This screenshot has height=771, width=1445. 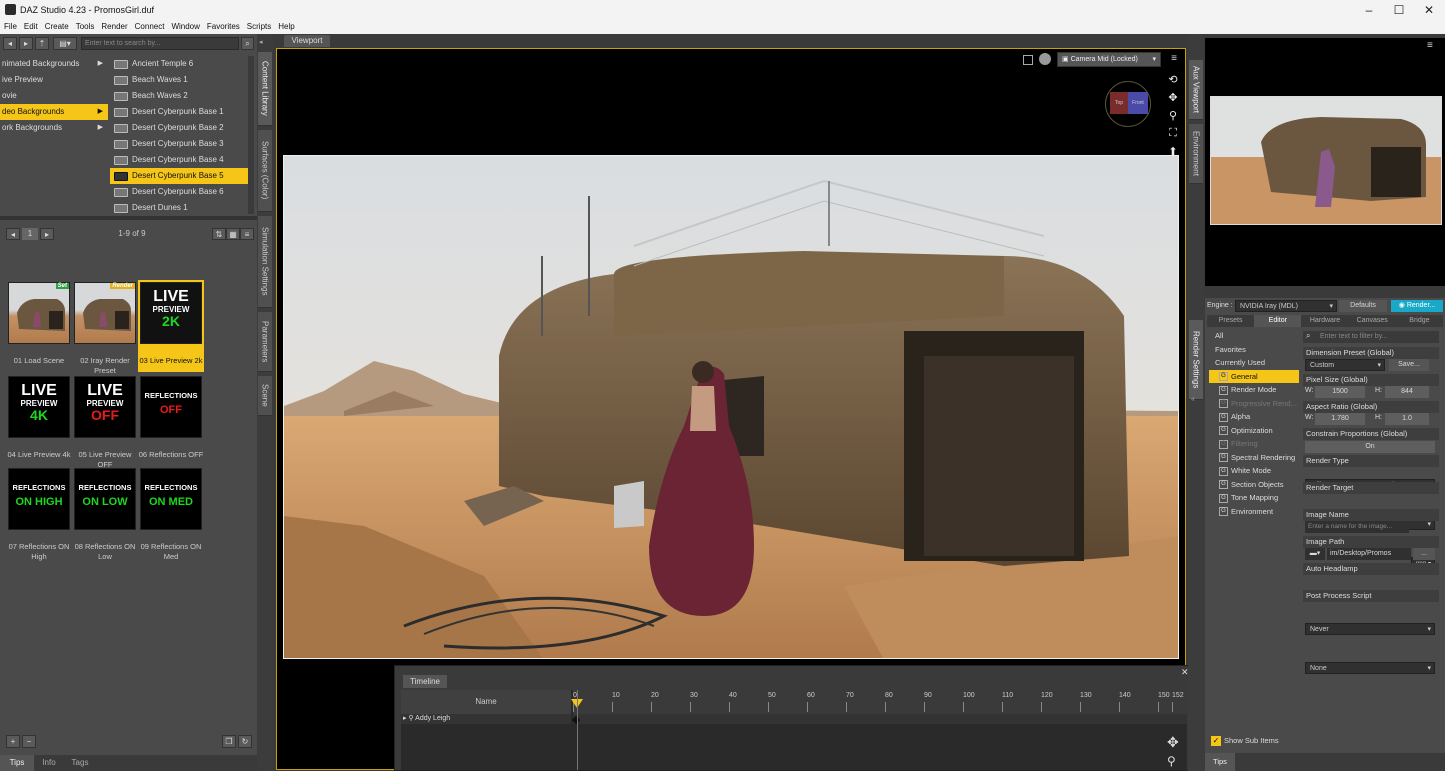 What do you see at coordinates (179, 96) in the screenshot?
I see `folder-item: Beach Waves 2` at bounding box center [179, 96].